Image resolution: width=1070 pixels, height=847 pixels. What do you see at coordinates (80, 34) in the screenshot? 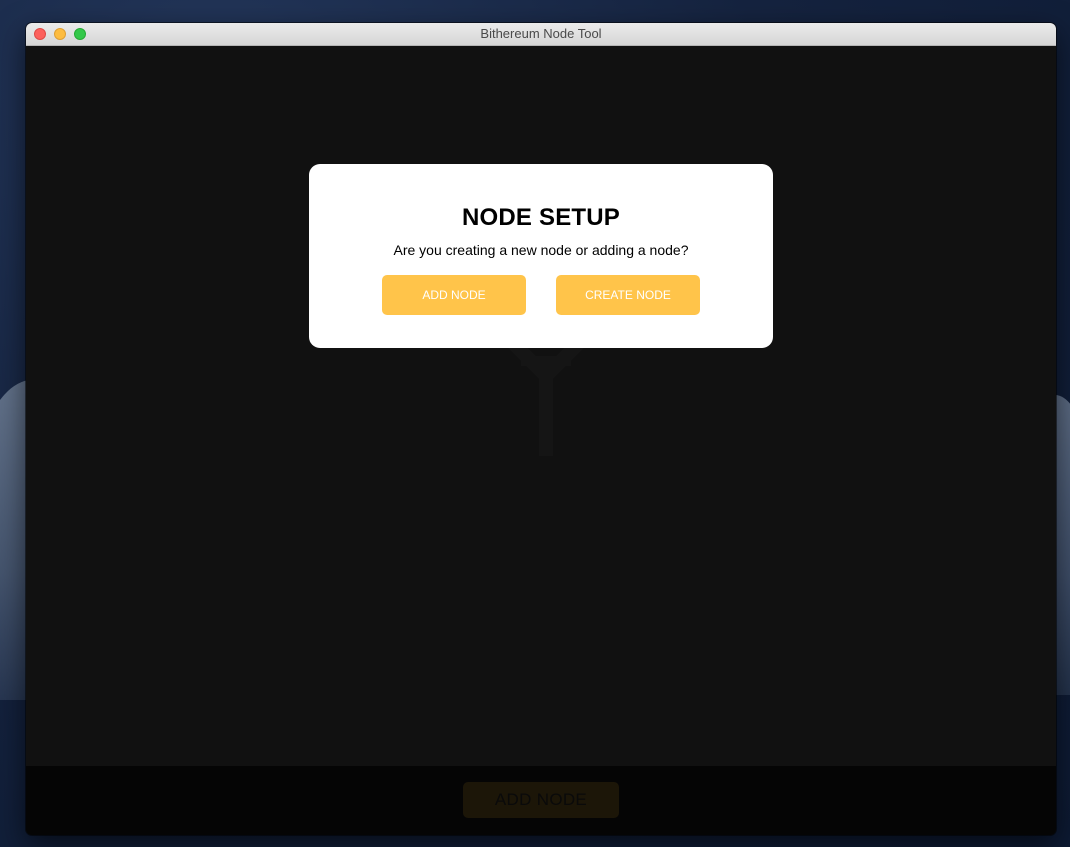
I see `zoom-window-button` at bounding box center [80, 34].